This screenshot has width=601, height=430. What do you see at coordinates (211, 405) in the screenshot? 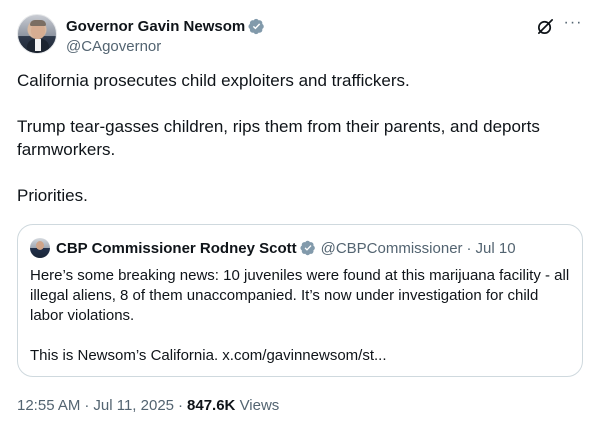
I see `views-count: 847.6K` at bounding box center [211, 405].